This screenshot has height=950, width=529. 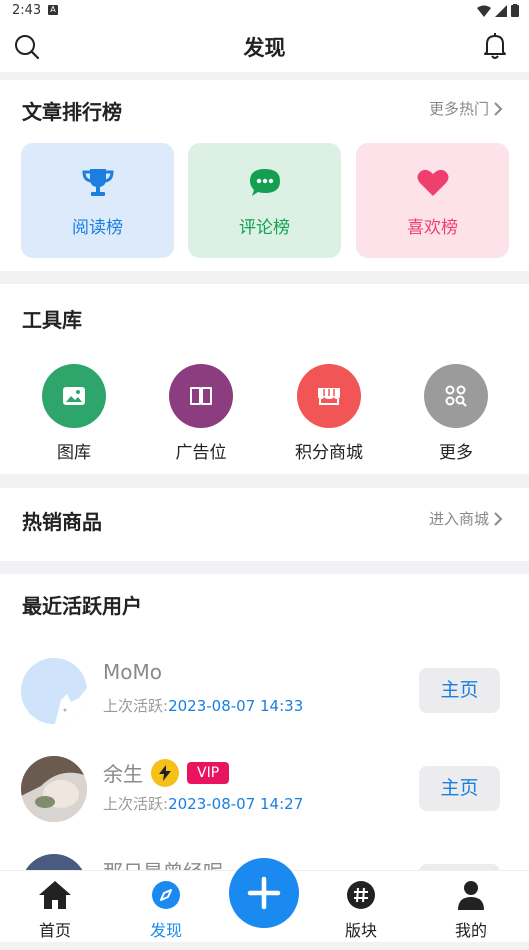 What do you see at coordinates (97, 182) in the screenshot?
I see `trophy-icon` at bounding box center [97, 182].